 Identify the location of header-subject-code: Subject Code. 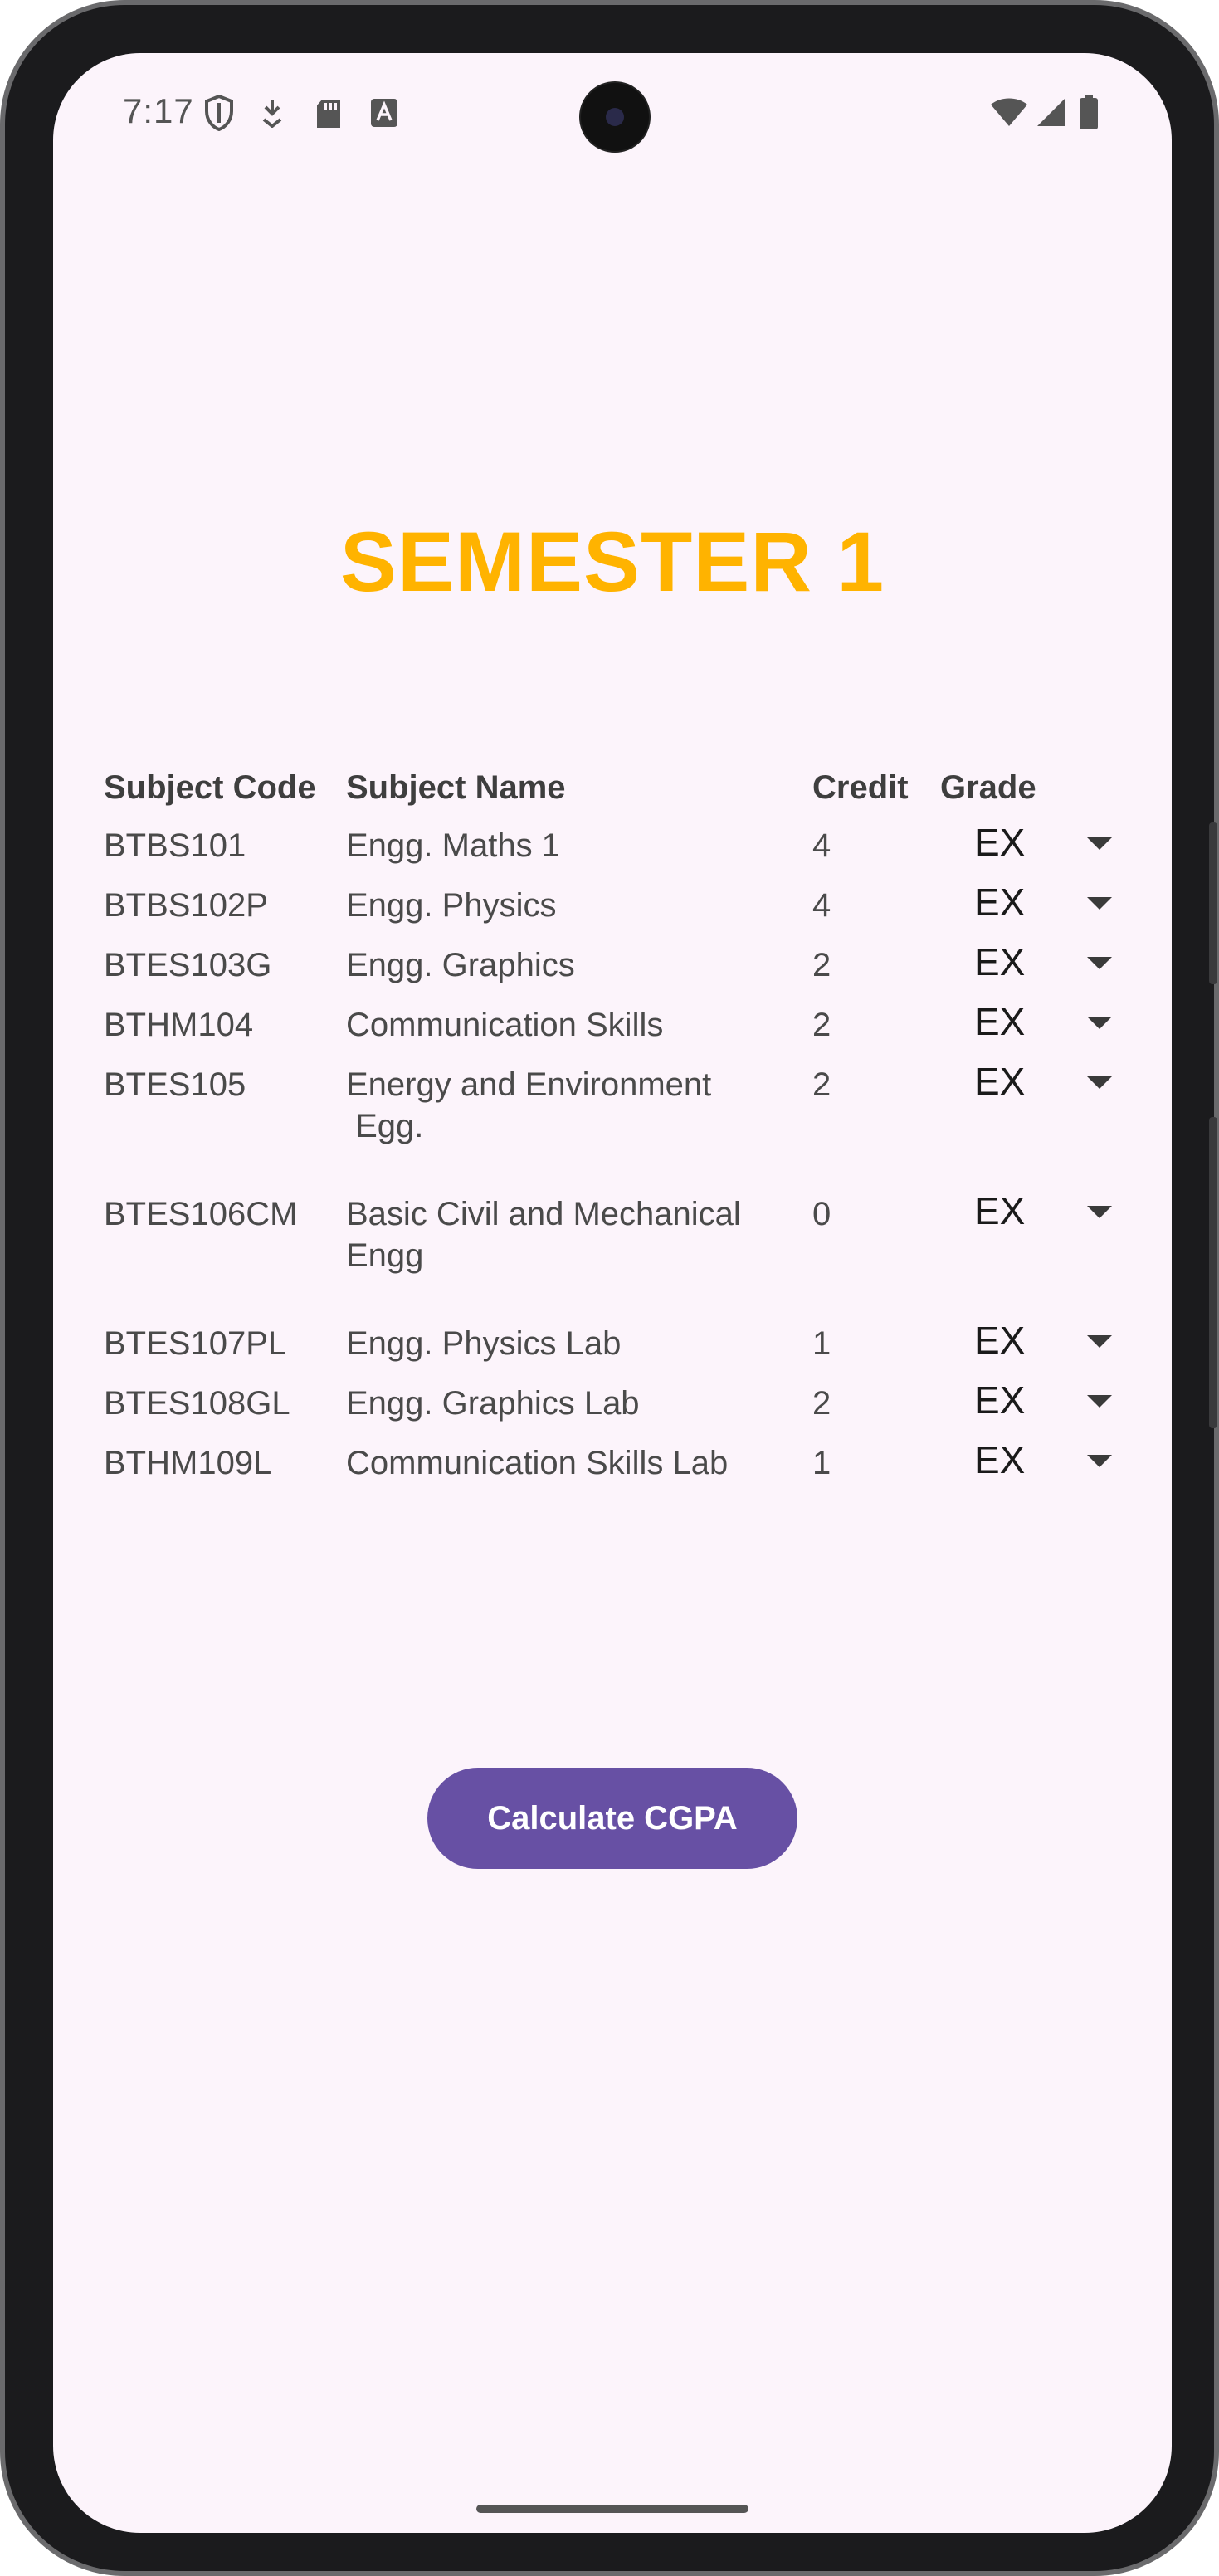
(210, 787).